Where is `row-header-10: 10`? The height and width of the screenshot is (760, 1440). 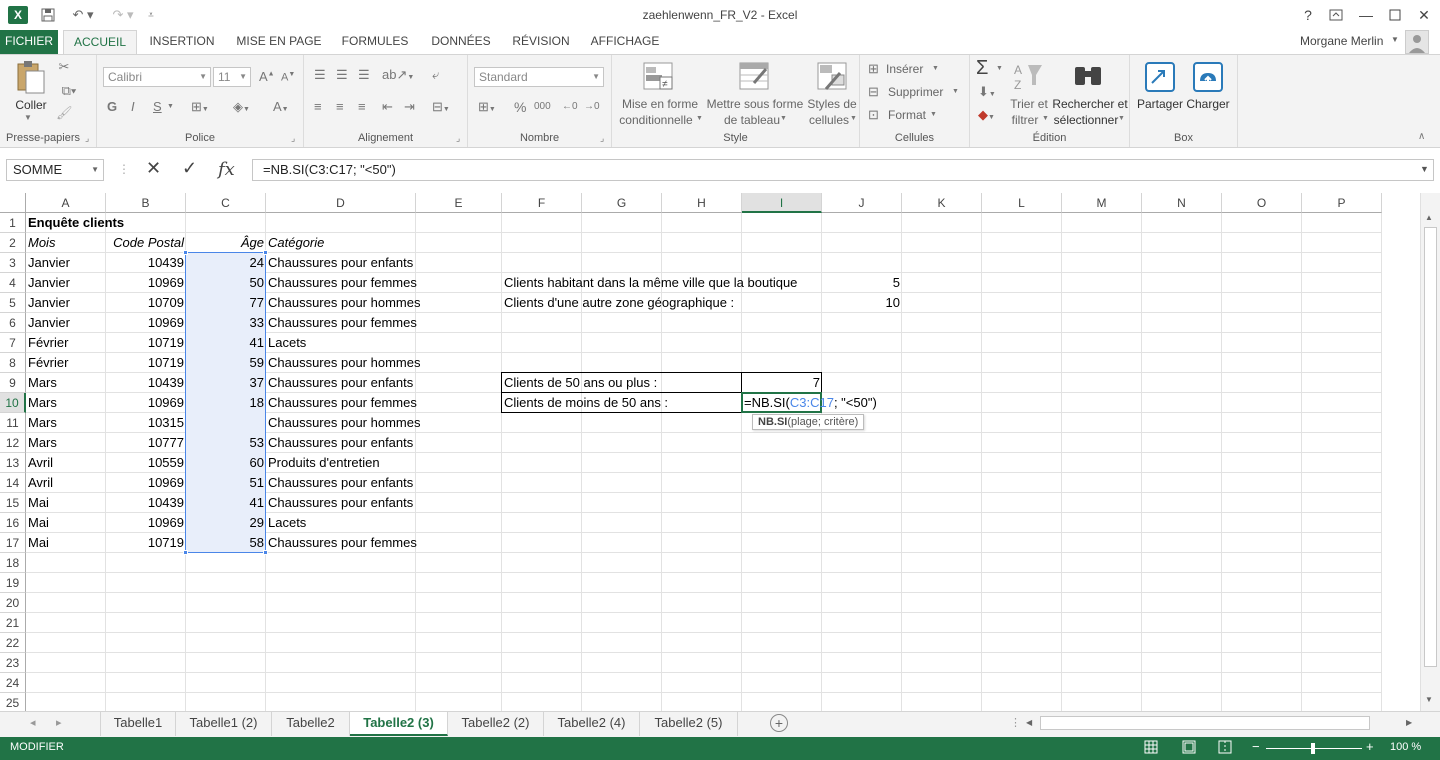 row-header-10: 10 is located at coordinates (13, 403).